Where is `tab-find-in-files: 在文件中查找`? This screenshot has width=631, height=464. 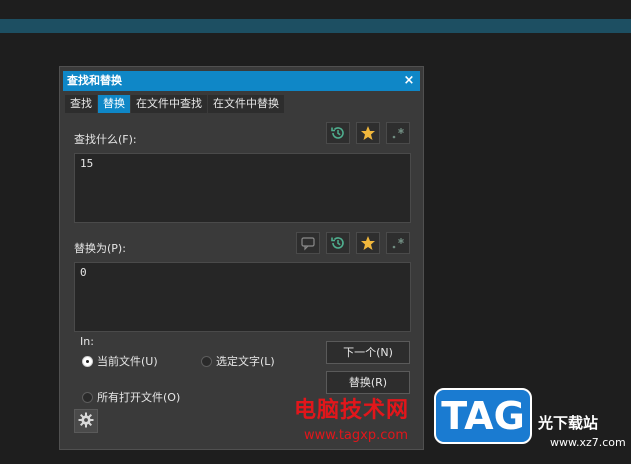
tab-find-in-files: 在文件中查找 is located at coordinates (169, 104).